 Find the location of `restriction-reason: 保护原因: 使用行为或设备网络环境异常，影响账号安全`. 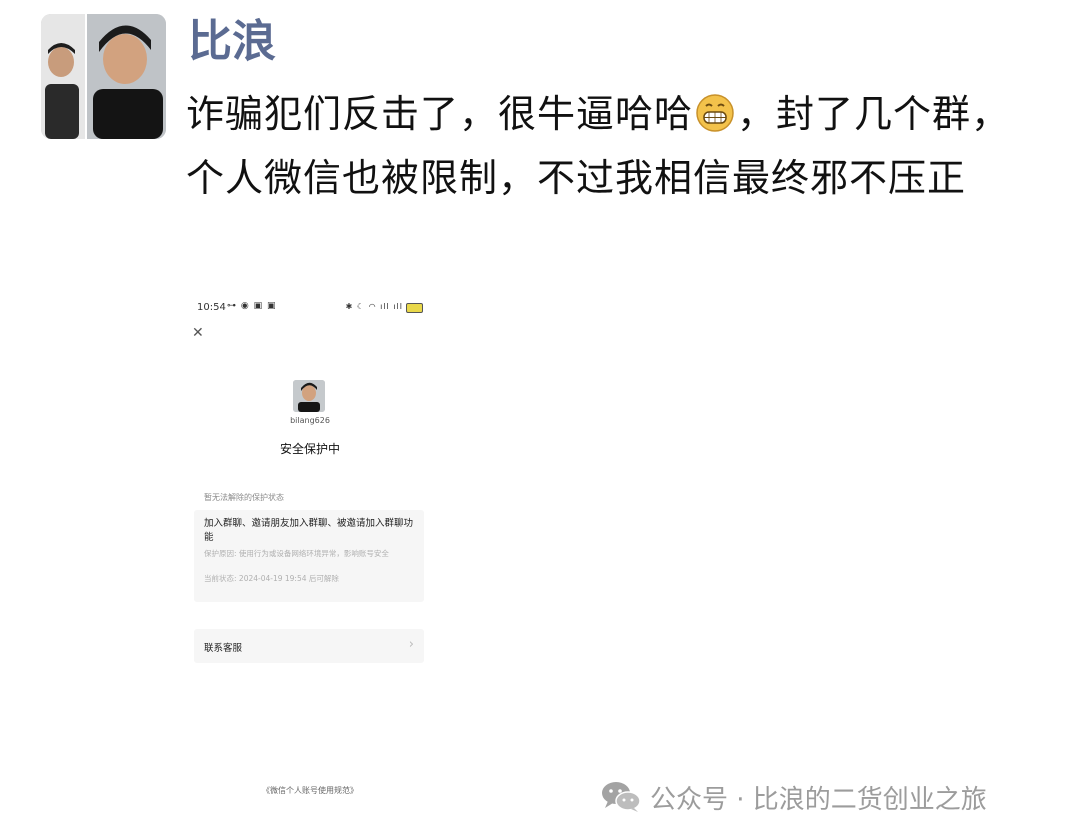

restriction-reason: 保护原因: 使用行为或设备网络环境异常，影响账号安全 is located at coordinates (311, 554).